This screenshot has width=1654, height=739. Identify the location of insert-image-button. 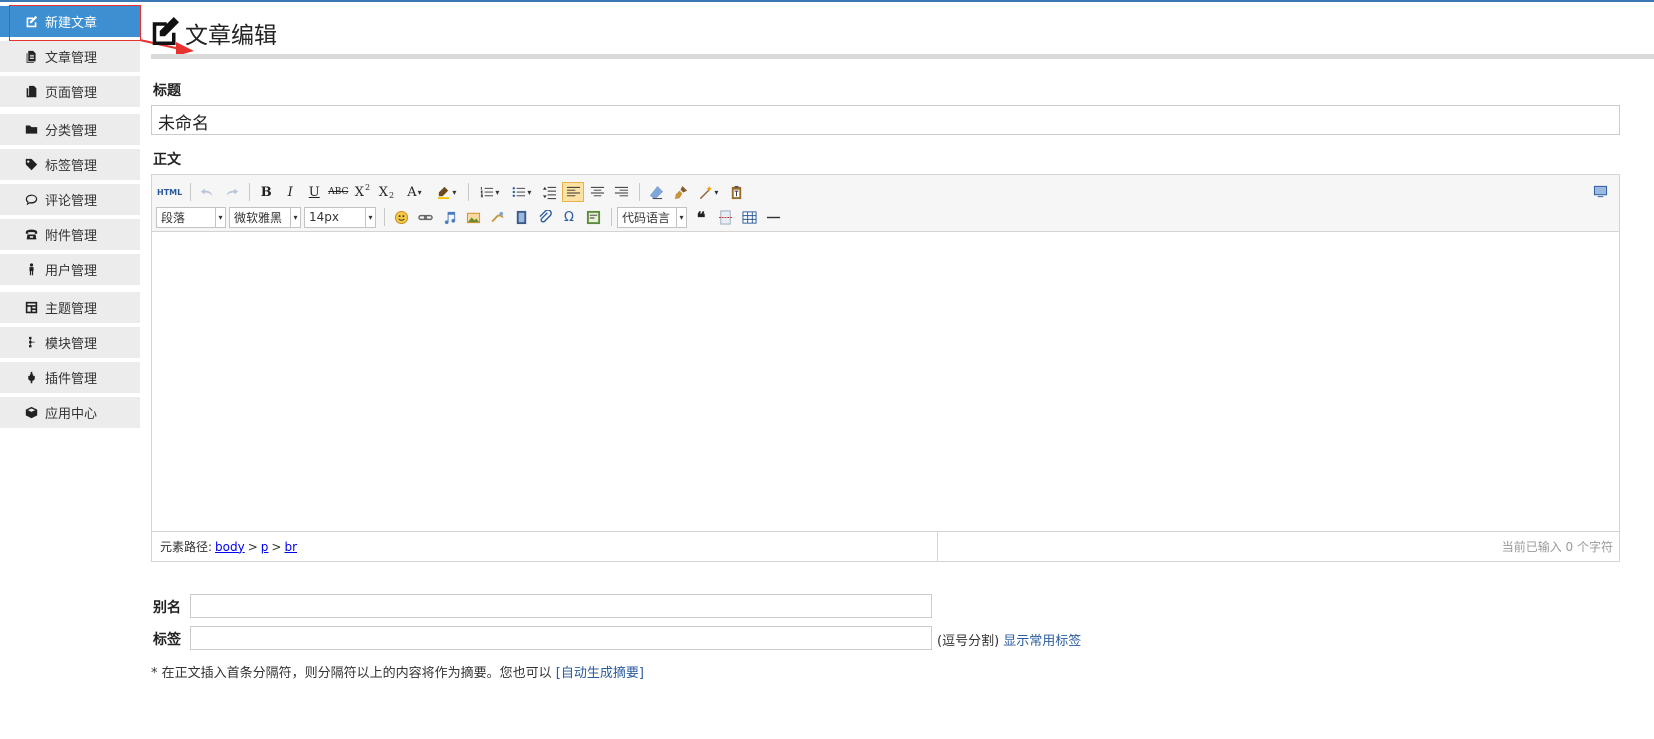
(473, 217).